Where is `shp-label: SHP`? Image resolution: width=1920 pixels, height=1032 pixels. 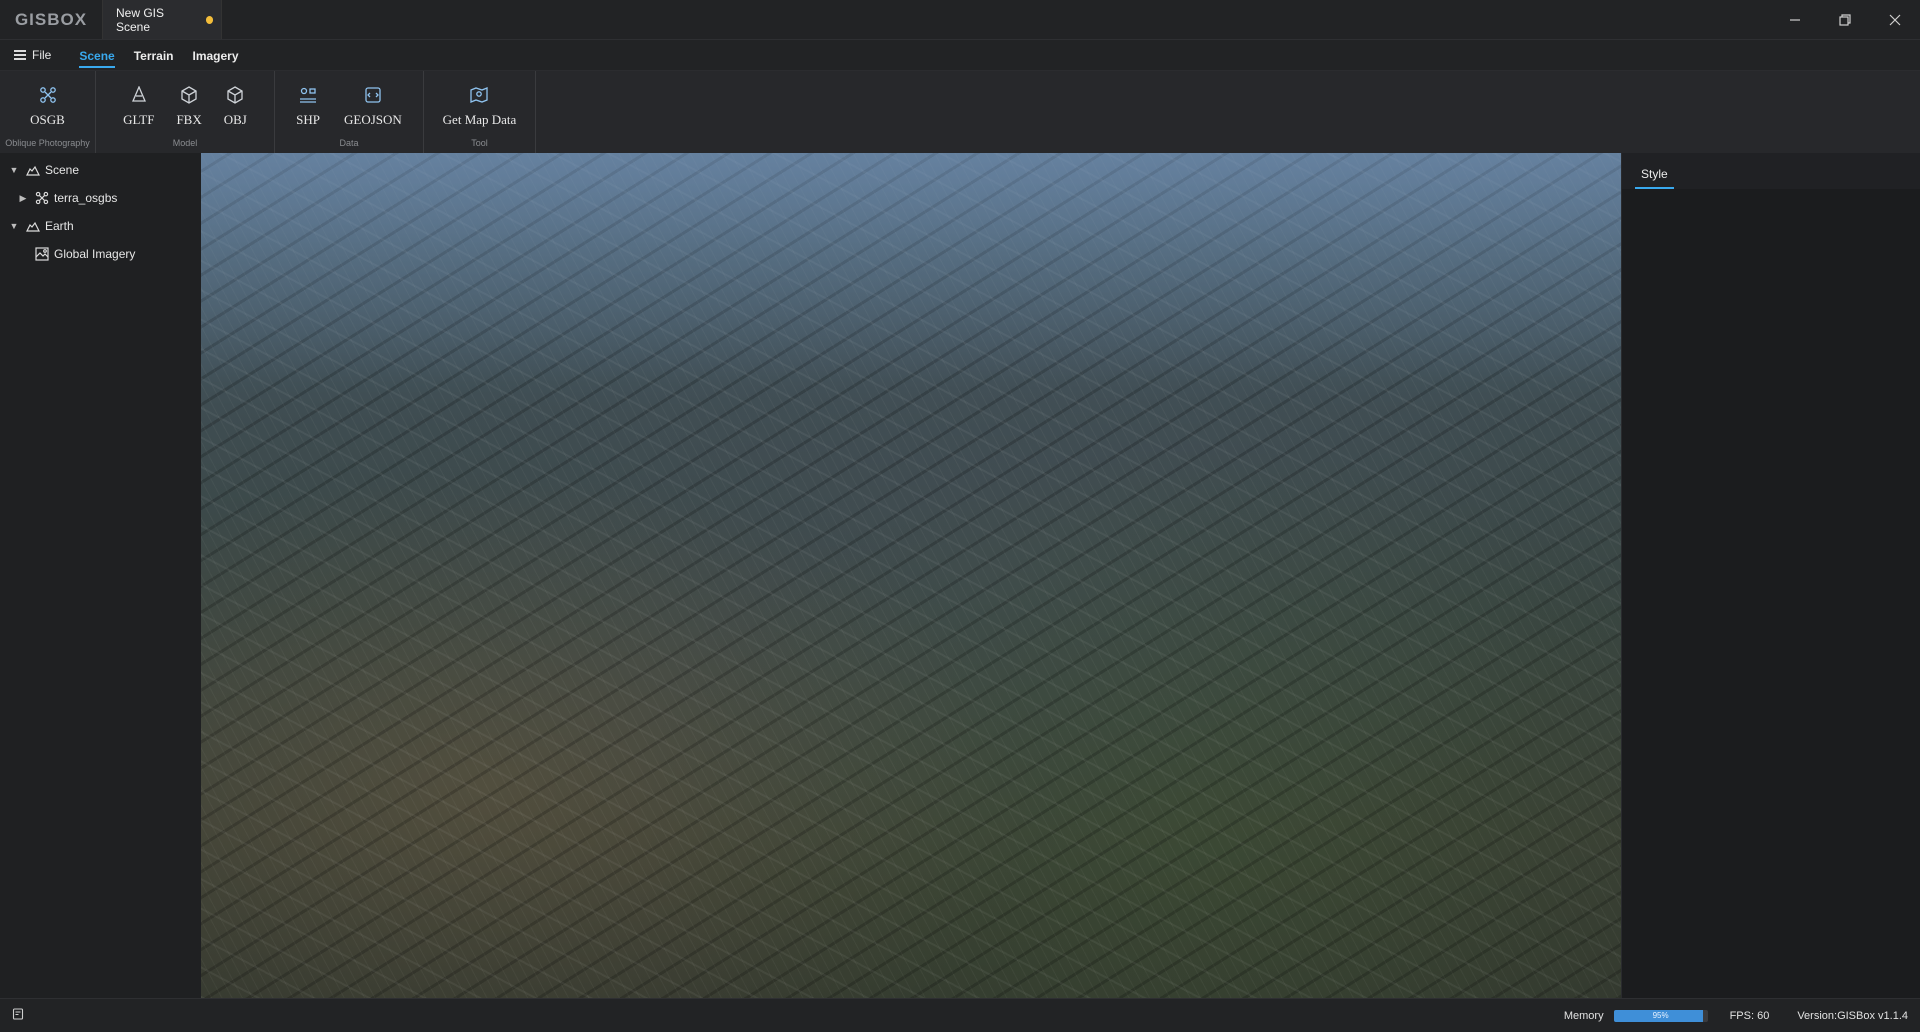
shp-label: SHP is located at coordinates (308, 119).